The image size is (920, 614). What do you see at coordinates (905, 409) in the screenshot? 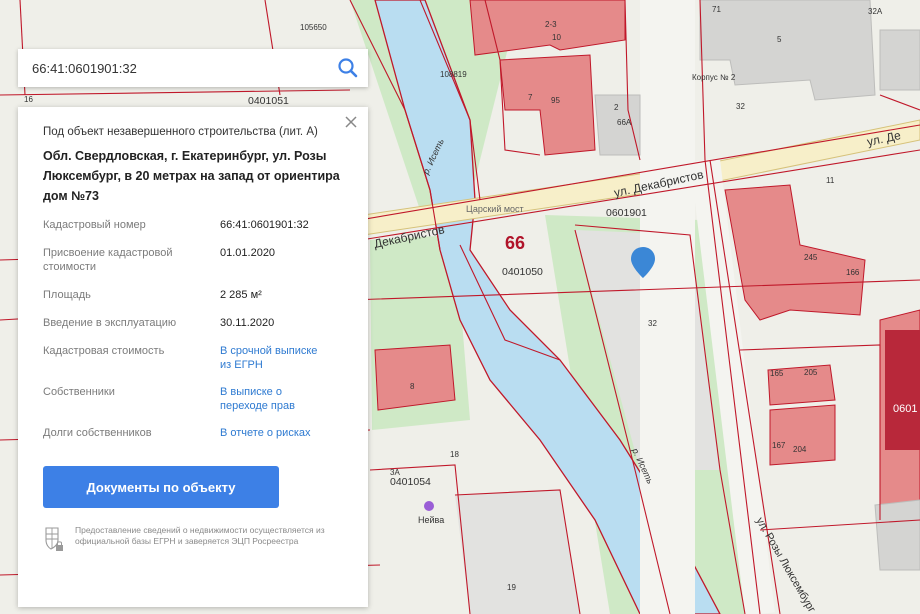
I see `quarter-label: 0601` at bounding box center [905, 409].